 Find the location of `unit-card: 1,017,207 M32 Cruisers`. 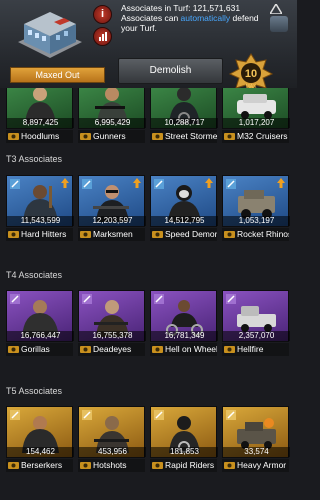

unit-card: 1,017,207 M32 Cruisers is located at coordinates (256, 115).